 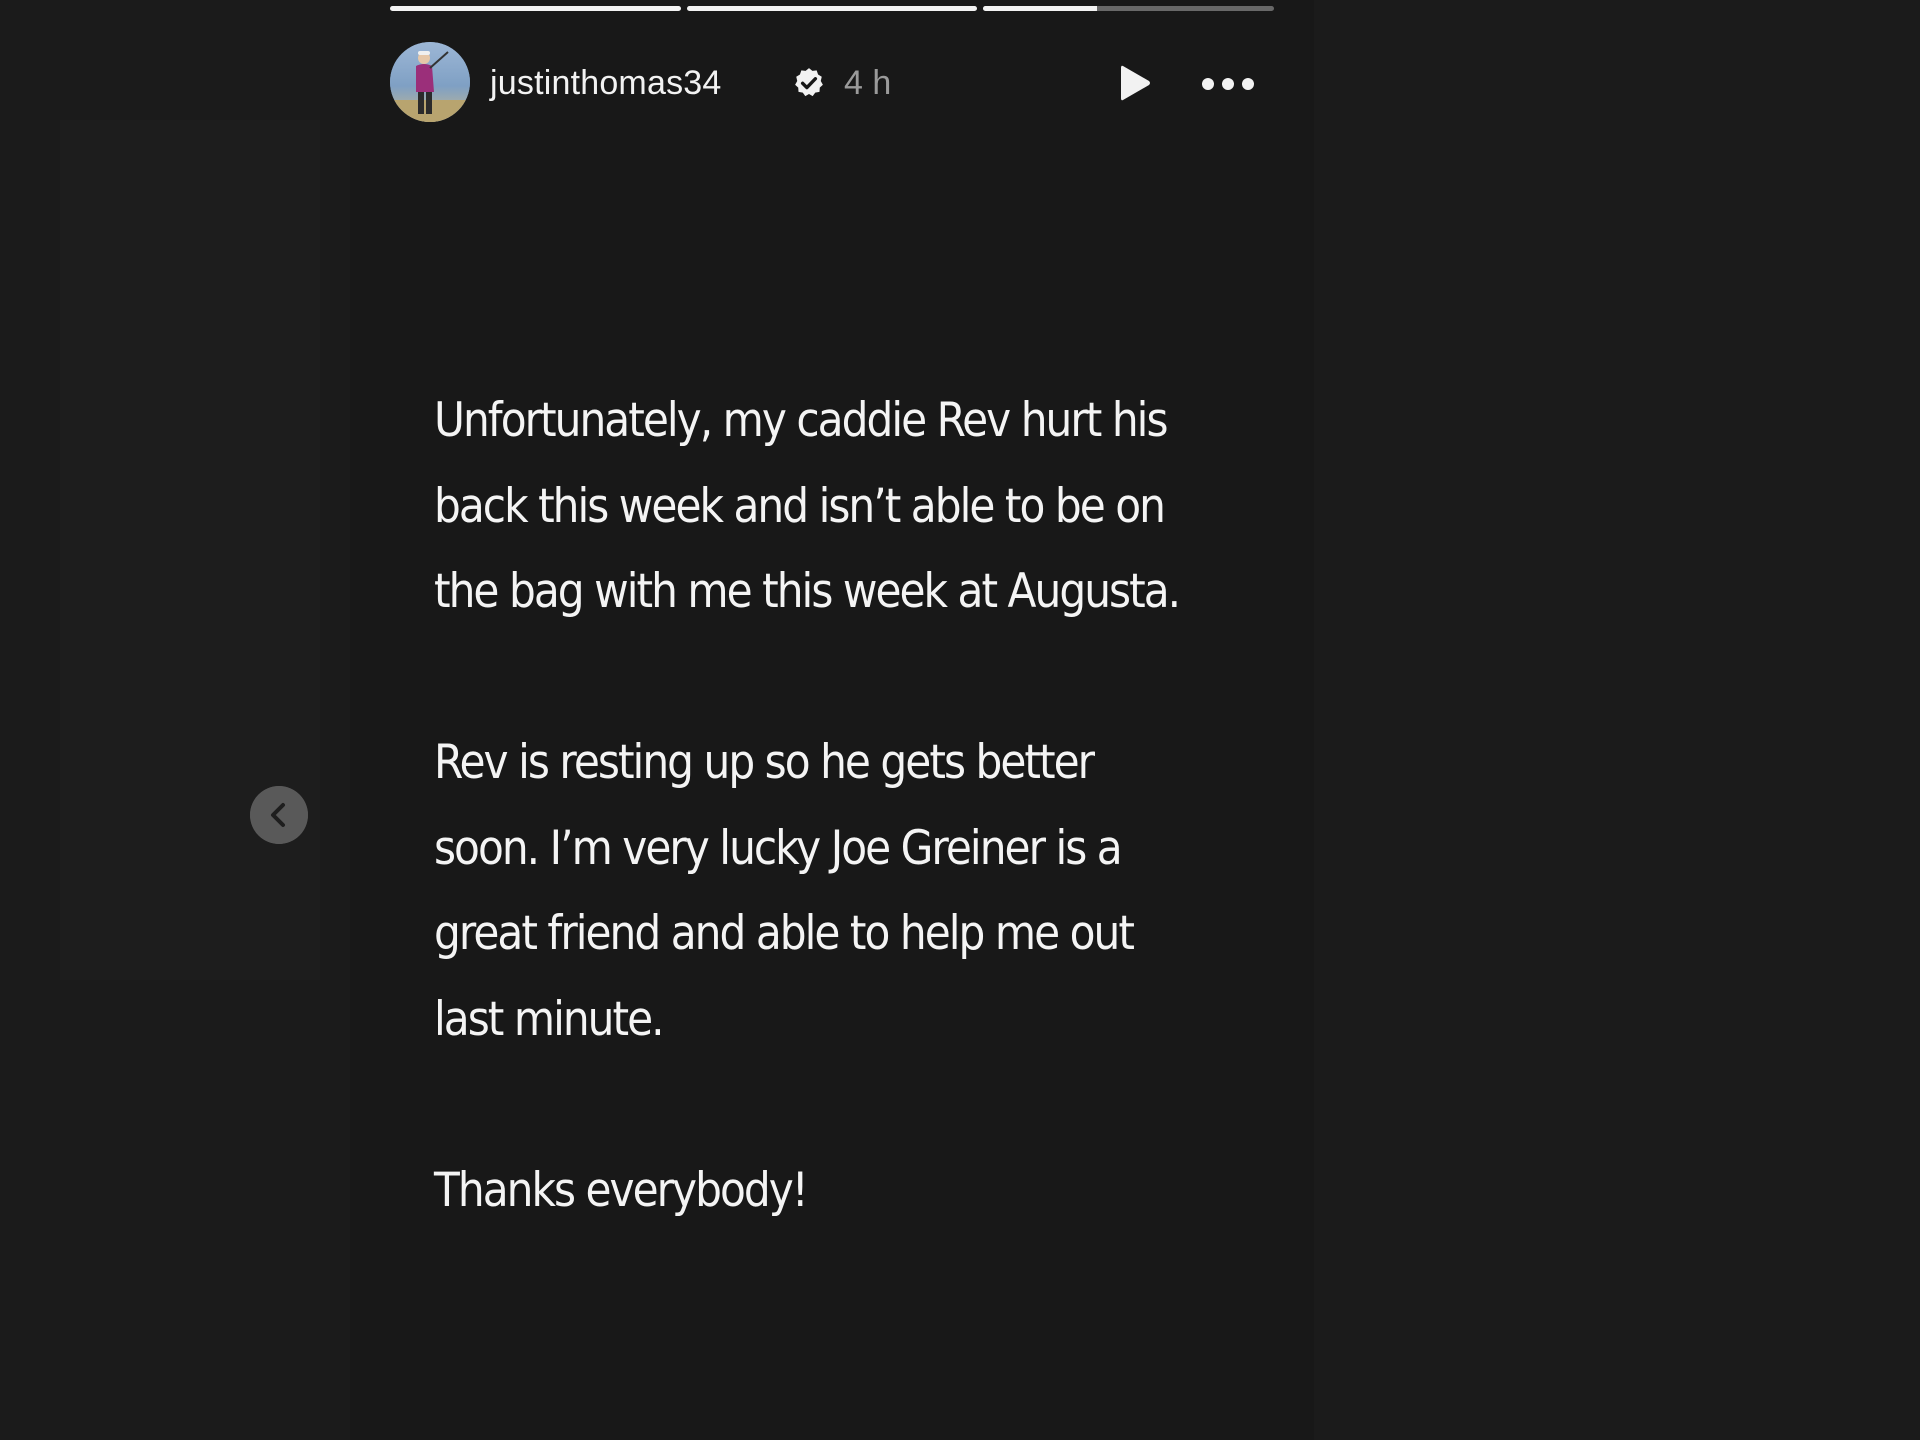 I want to click on story-timestamp: 4 h, so click(x=868, y=83).